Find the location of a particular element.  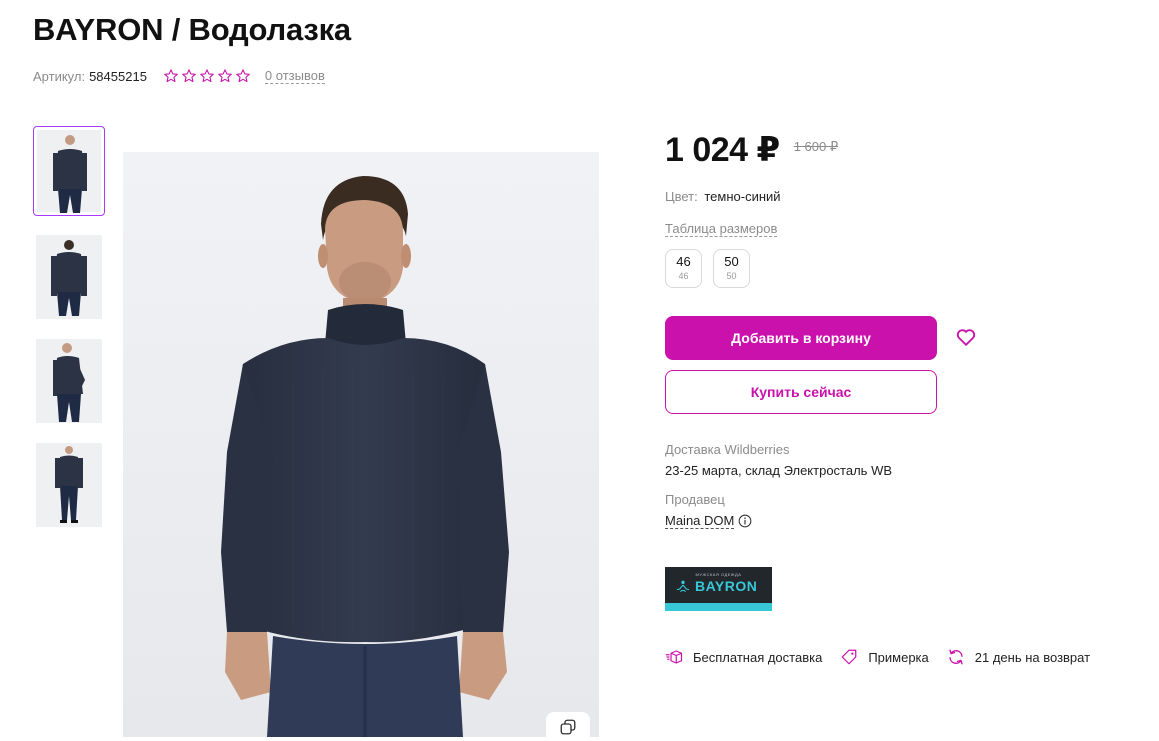

delivery-date: 23-25 марта, склад Электросталь WB is located at coordinates (779, 470).